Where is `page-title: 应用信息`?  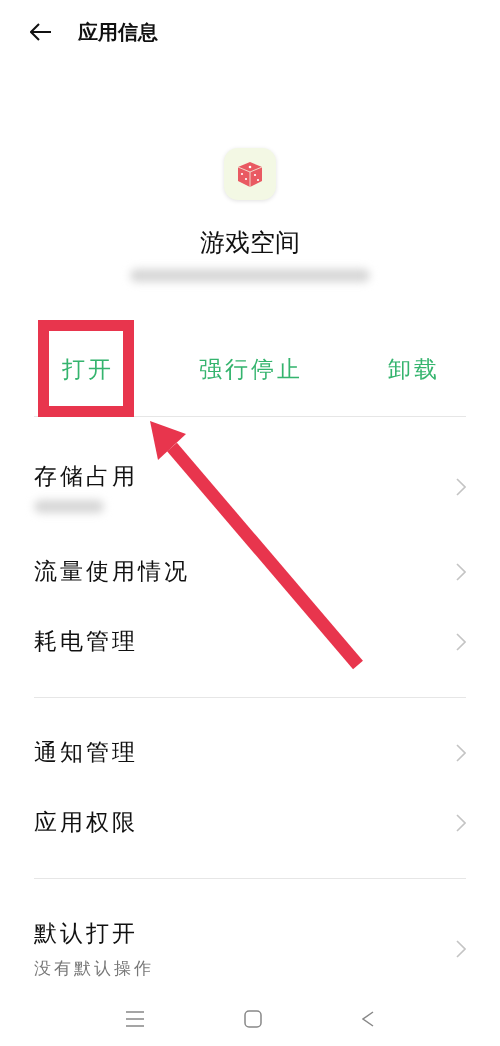 page-title: 应用信息 is located at coordinates (118, 32).